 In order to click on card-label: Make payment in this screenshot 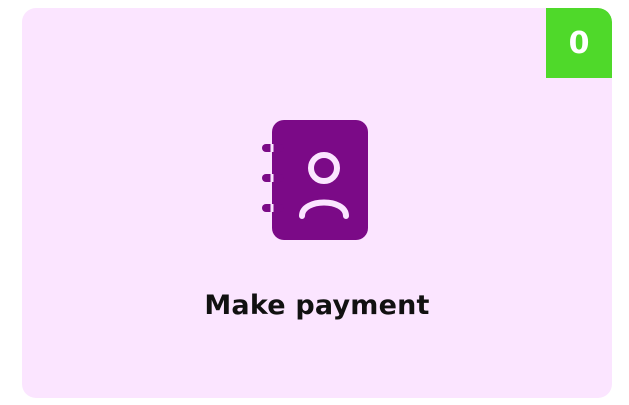, I will do `click(317, 305)`.